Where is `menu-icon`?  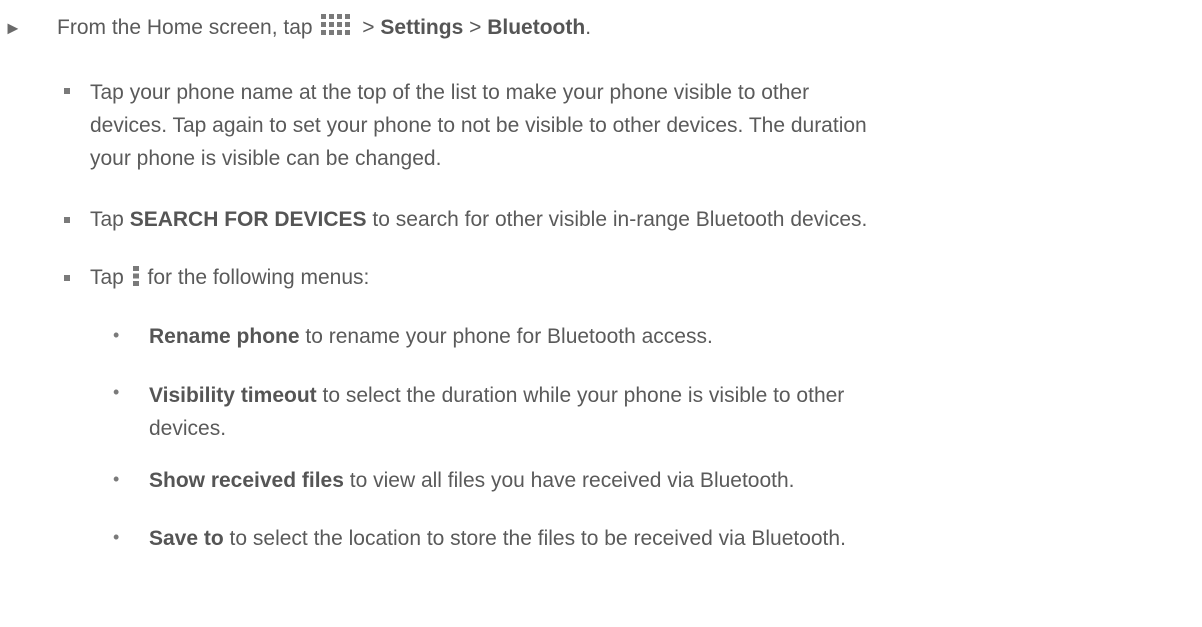
menu-icon is located at coordinates (136, 276).